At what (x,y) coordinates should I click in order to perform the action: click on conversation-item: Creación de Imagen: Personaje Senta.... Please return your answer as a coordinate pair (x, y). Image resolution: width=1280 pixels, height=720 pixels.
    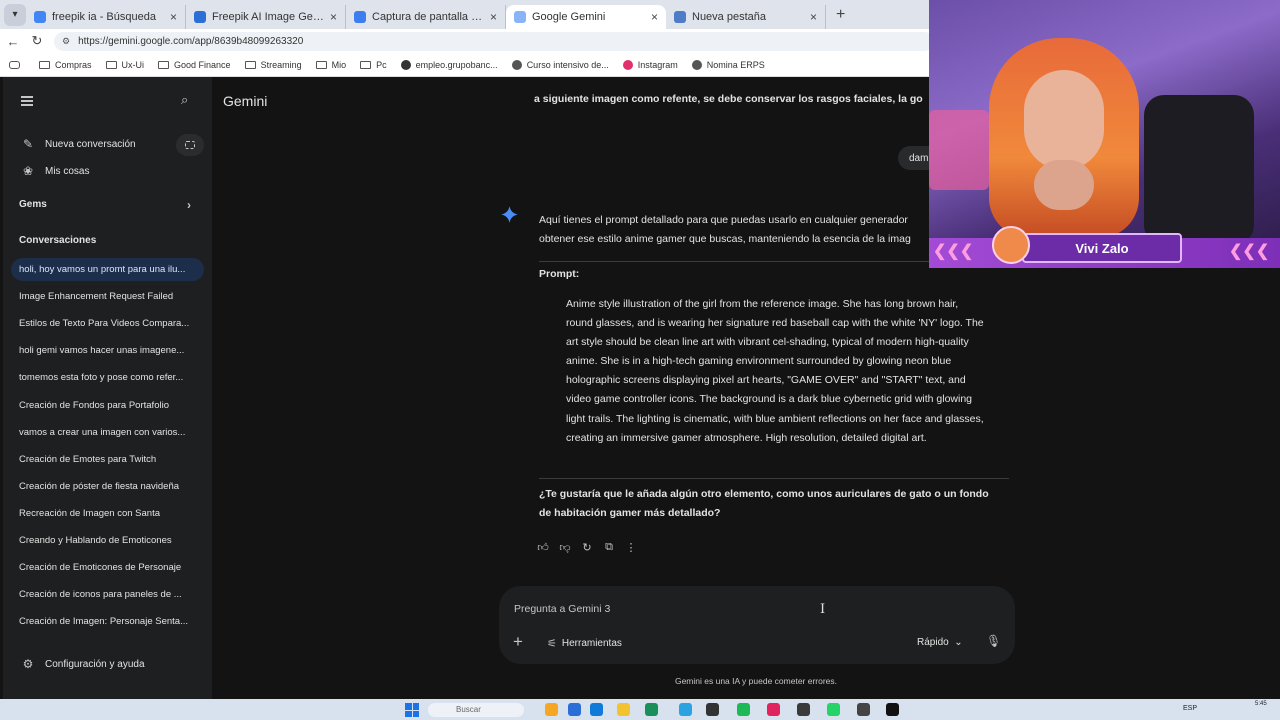
    Looking at the image, I should click on (107, 621).